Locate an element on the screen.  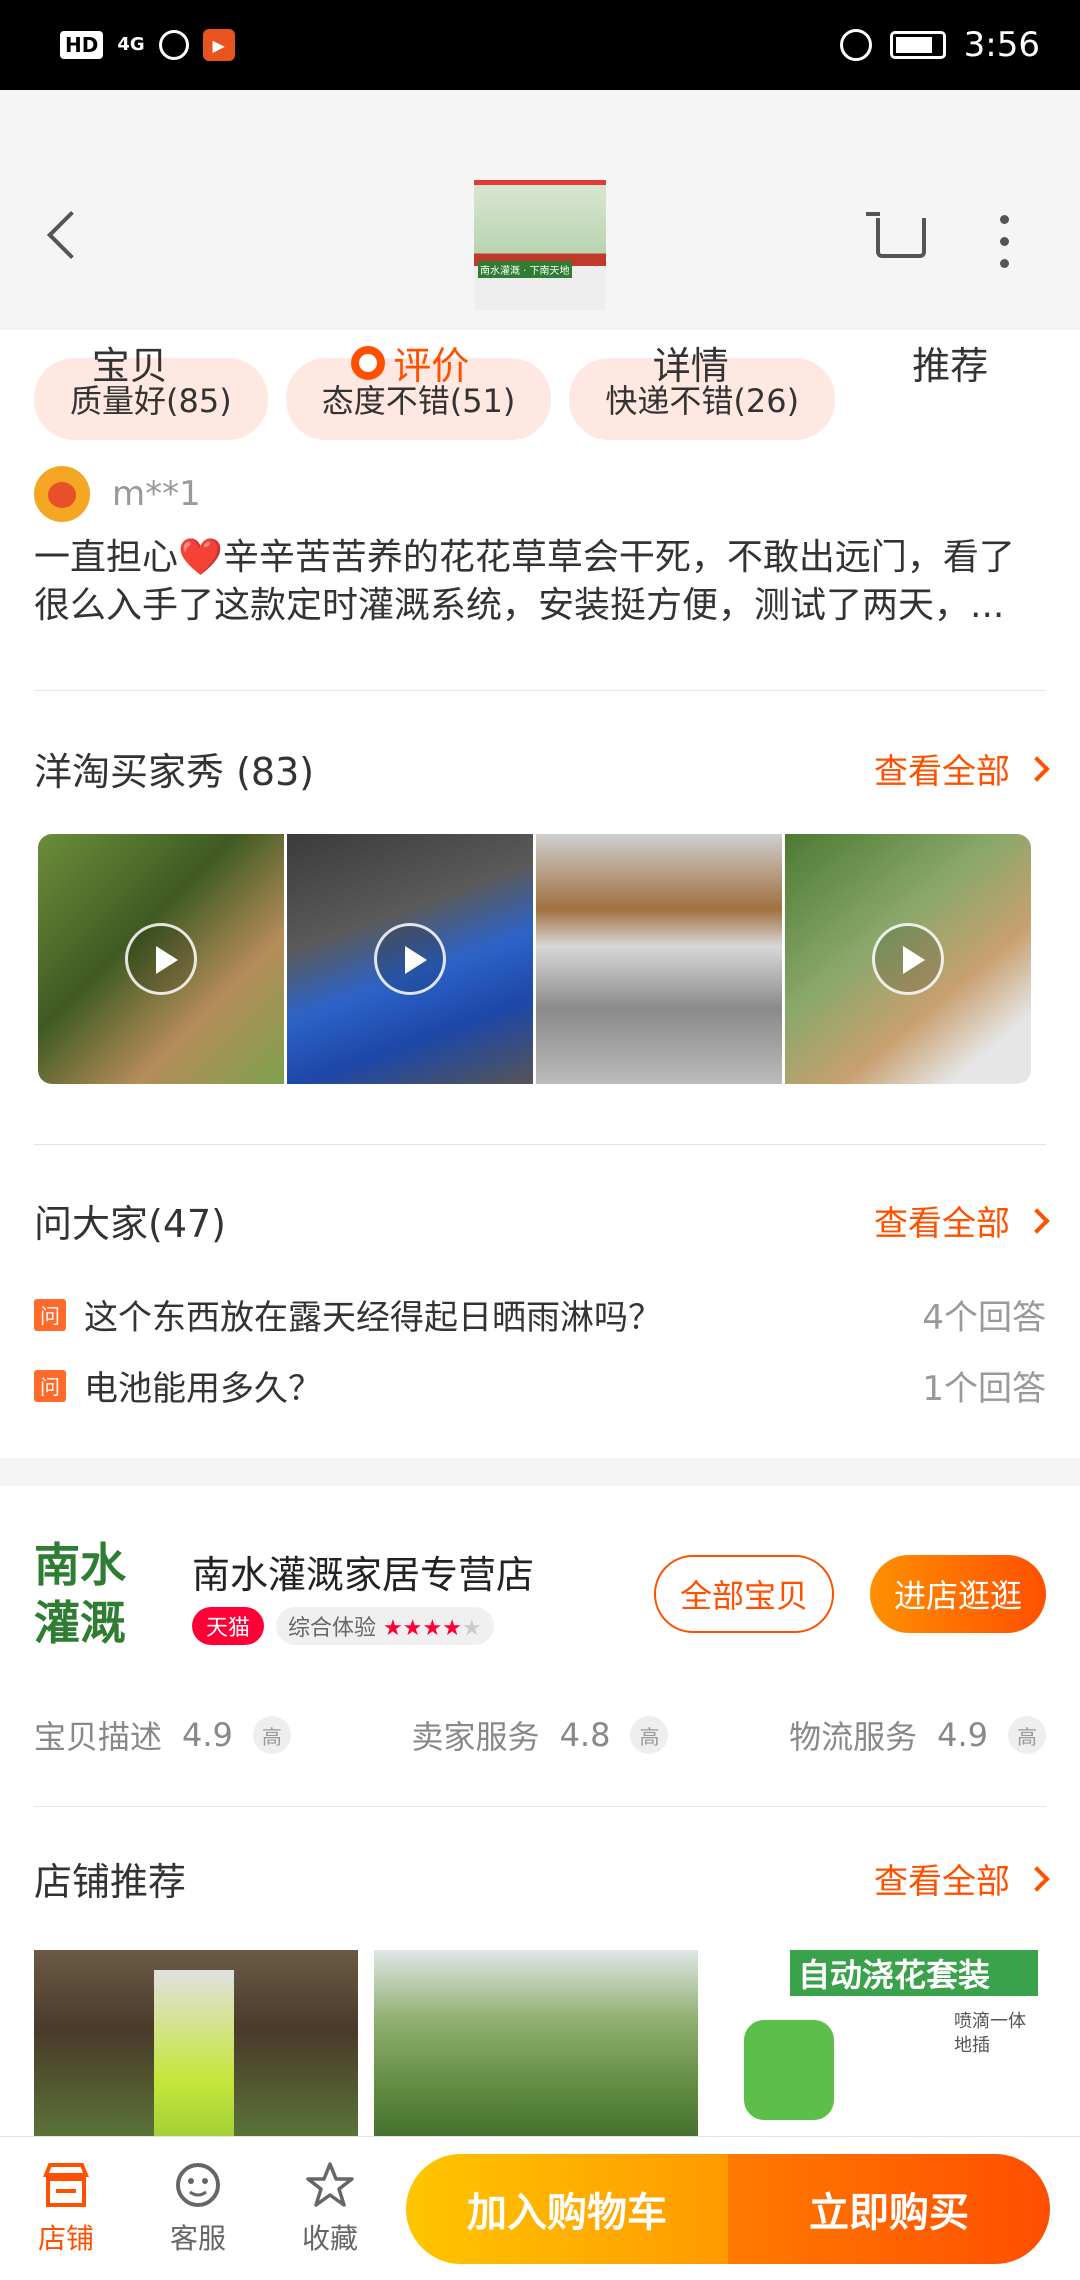
status-time: 3:56 is located at coordinates (1001, 45).